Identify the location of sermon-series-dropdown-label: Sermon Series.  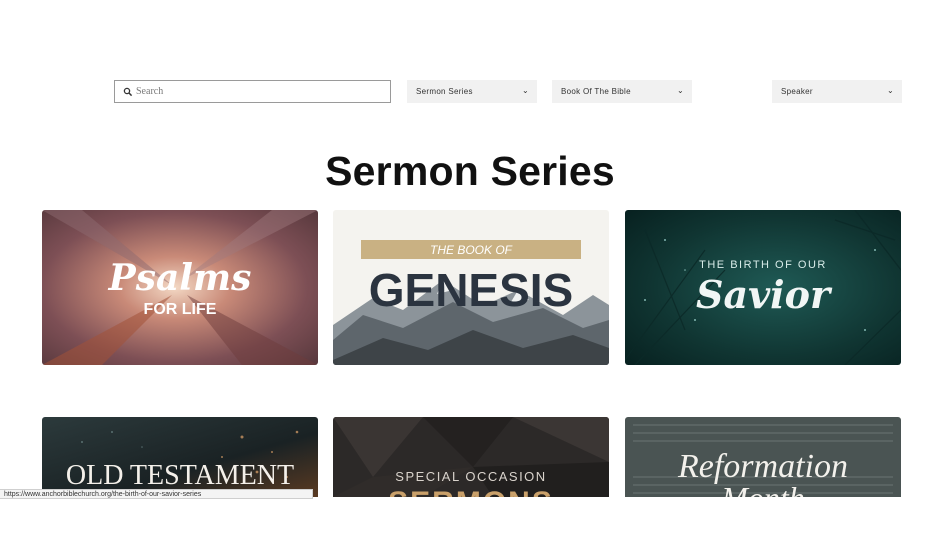
(444, 91).